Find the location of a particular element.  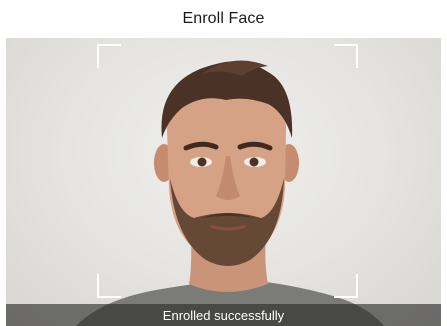

header: Enroll Face is located at coordinates (223, 19).